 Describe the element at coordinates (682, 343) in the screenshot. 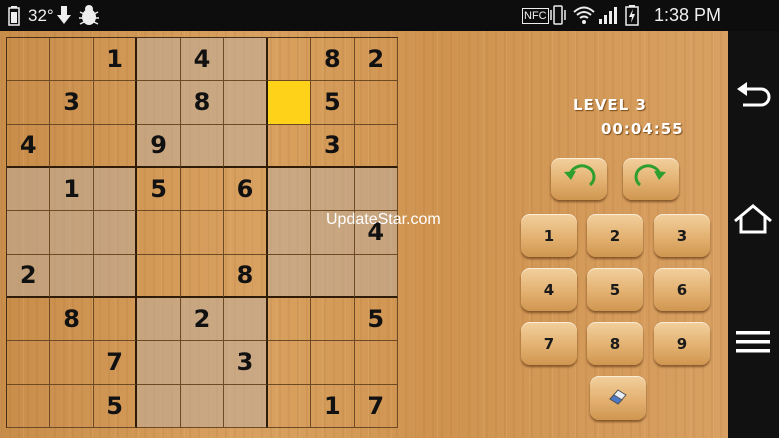

I see `keypad-button-9: 9` at that location.